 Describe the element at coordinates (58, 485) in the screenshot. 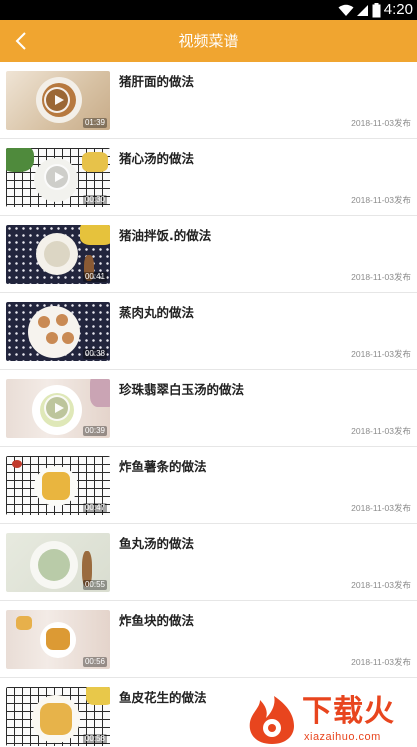

I see `video-thumbnail: 00:47` at that location.